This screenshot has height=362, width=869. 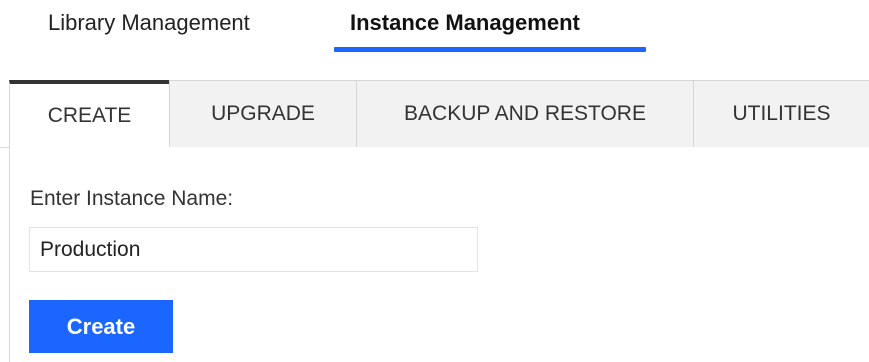 What do you see at coordinates (263, 114) in the screenshot?
I see `tab-upgrade: UPGRADE` at bounding box center [263, 114].